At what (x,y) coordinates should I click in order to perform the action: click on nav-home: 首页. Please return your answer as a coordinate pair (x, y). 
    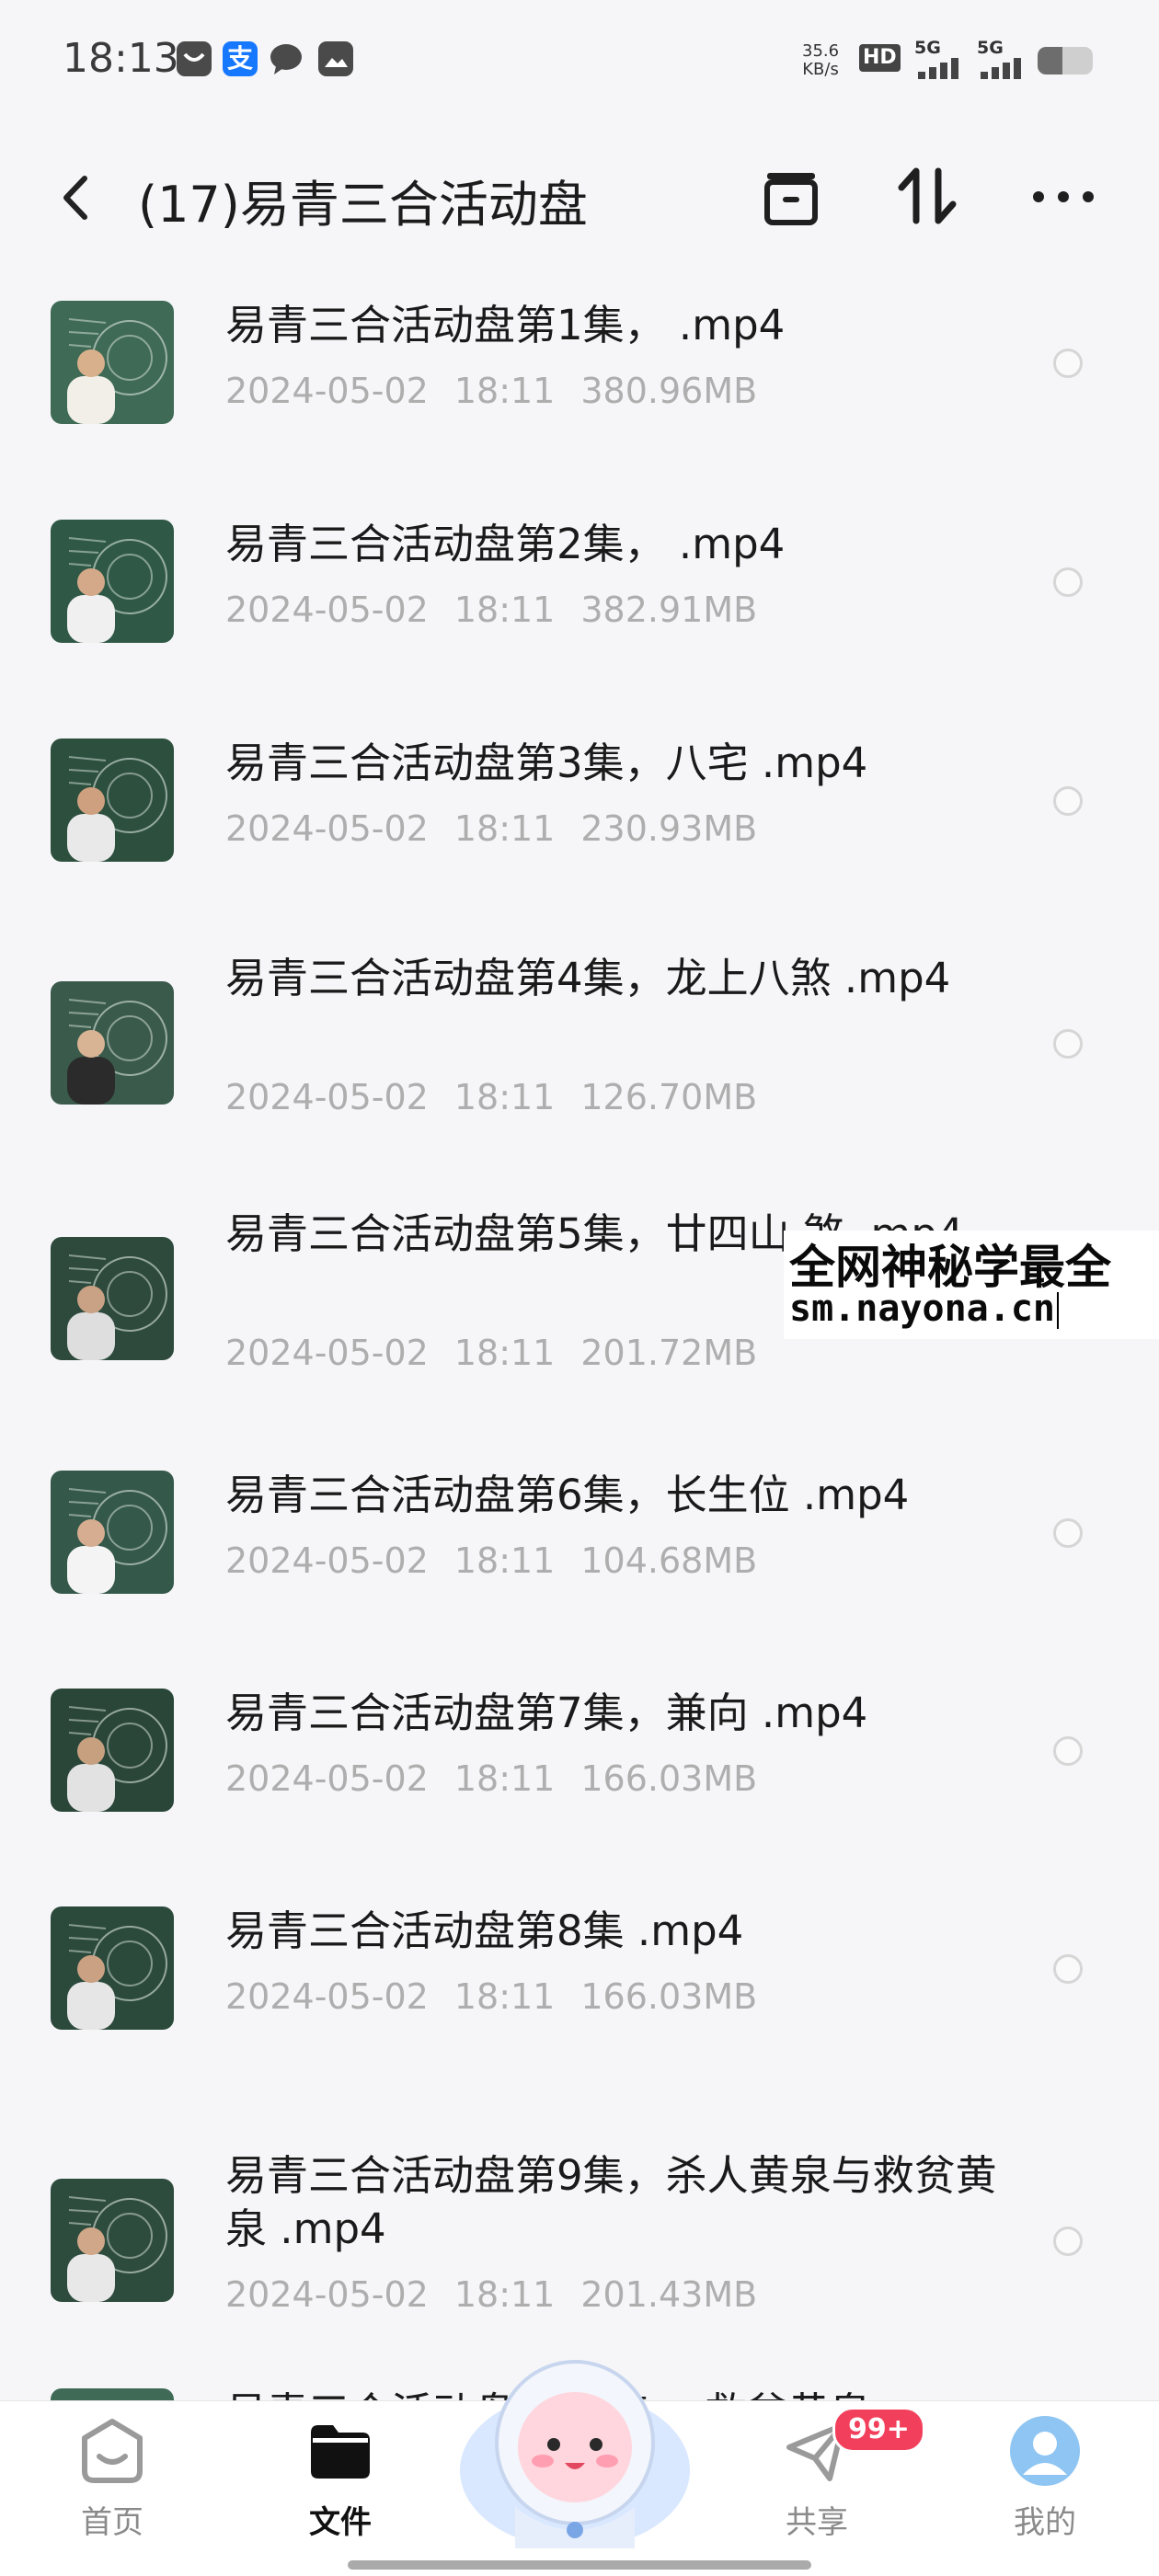
    Looking at the image, I should click on (112, 2483).